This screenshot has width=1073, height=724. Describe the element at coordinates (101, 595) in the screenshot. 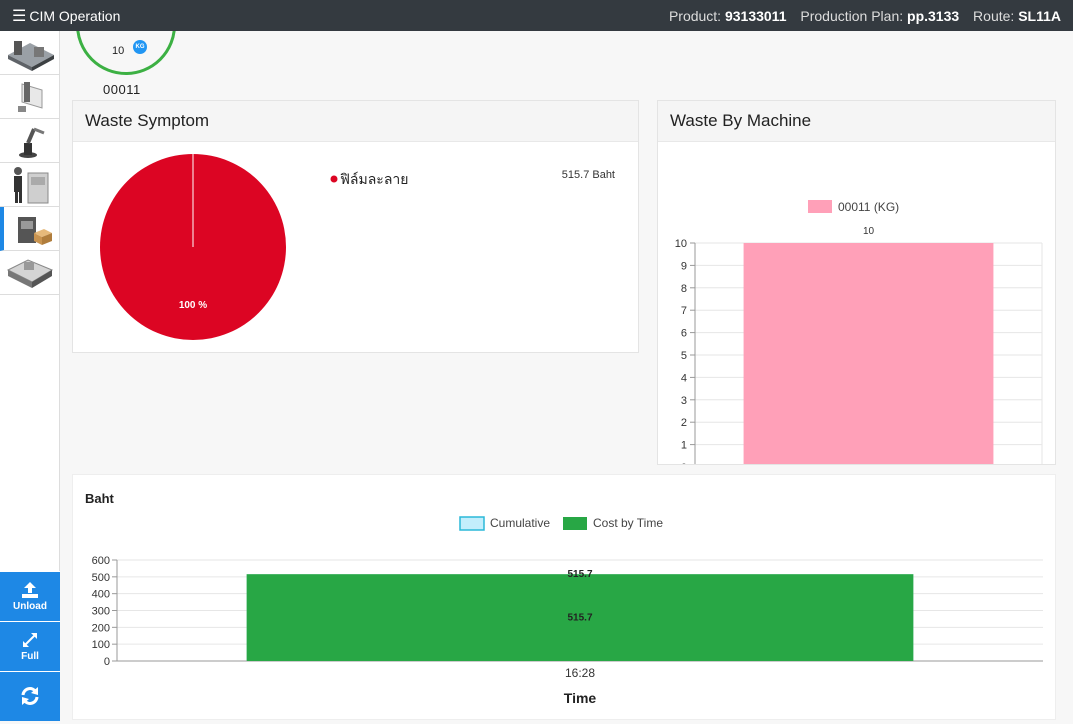

I see `y-tick-label: 400` at that location.